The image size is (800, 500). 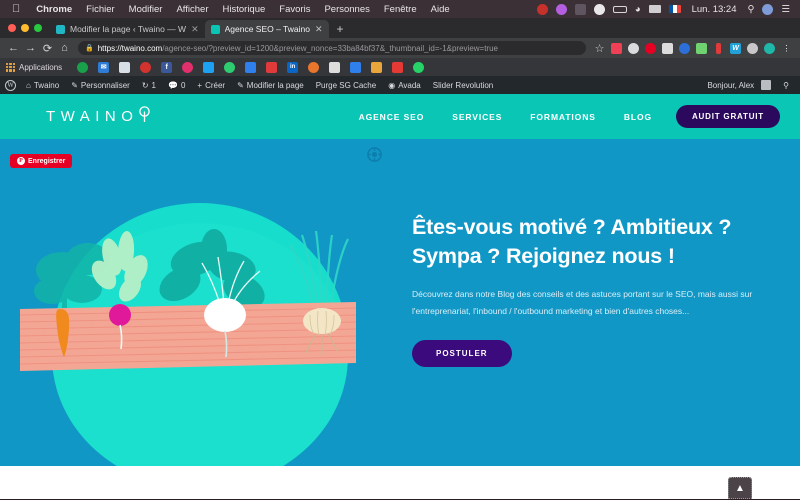 I want to click on control-center-icon: ☰, so click(x=785, y=9).